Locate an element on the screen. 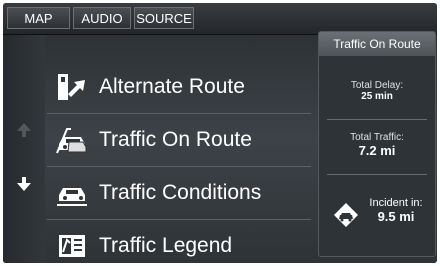 The height and width of the screenshot is (266, 440). total-delay-stat: Total Delay: 25 min is located at coordinates (377, 91).